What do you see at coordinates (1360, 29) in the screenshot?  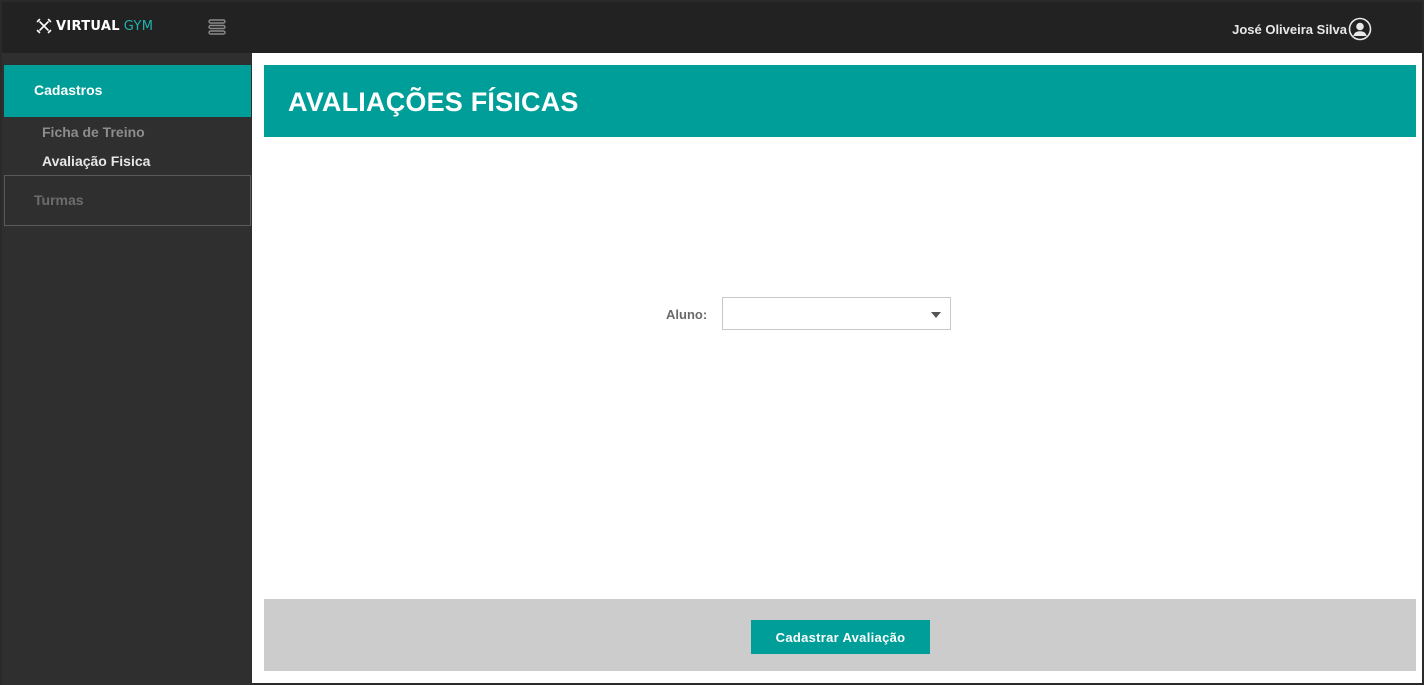 I see `user-circle-icon` at bounding box center [1360, 29].